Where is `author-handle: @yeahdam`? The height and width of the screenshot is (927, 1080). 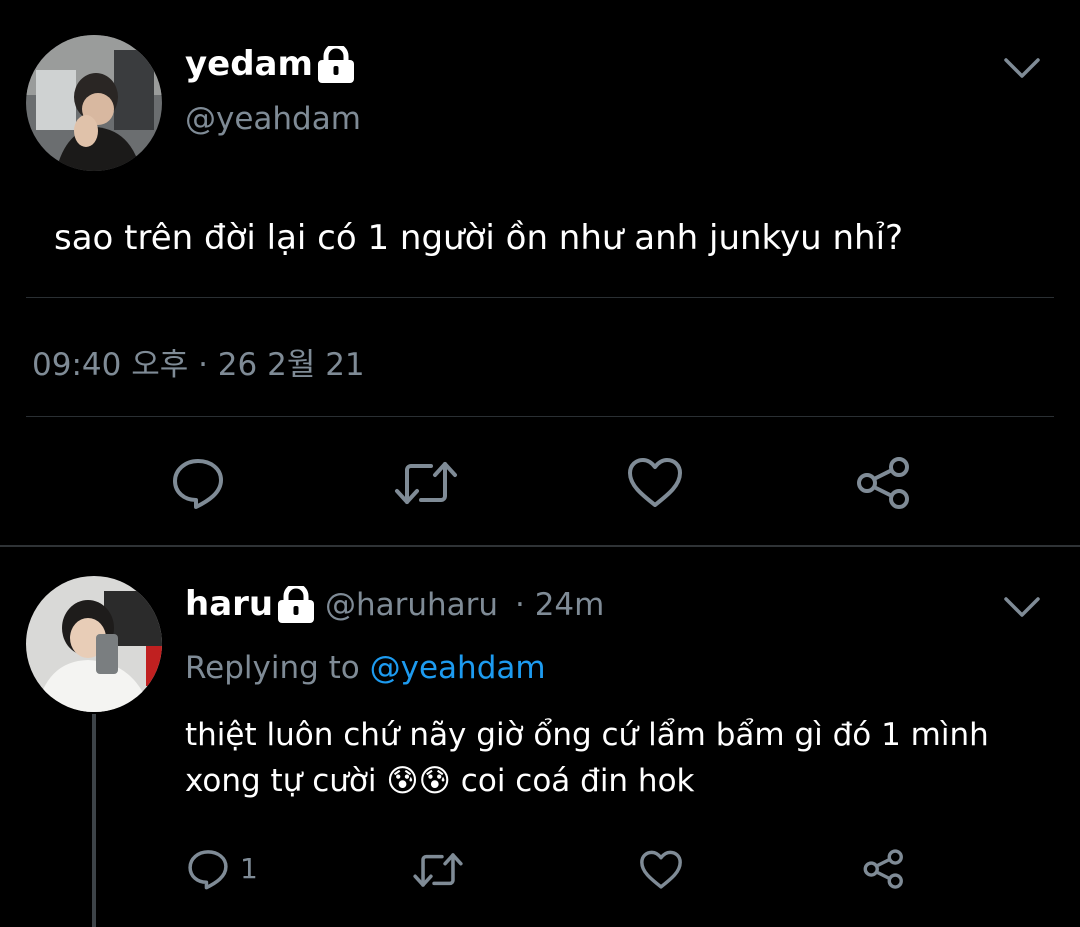
author-handle: @yeahdam is located at coordinates (273, 119).